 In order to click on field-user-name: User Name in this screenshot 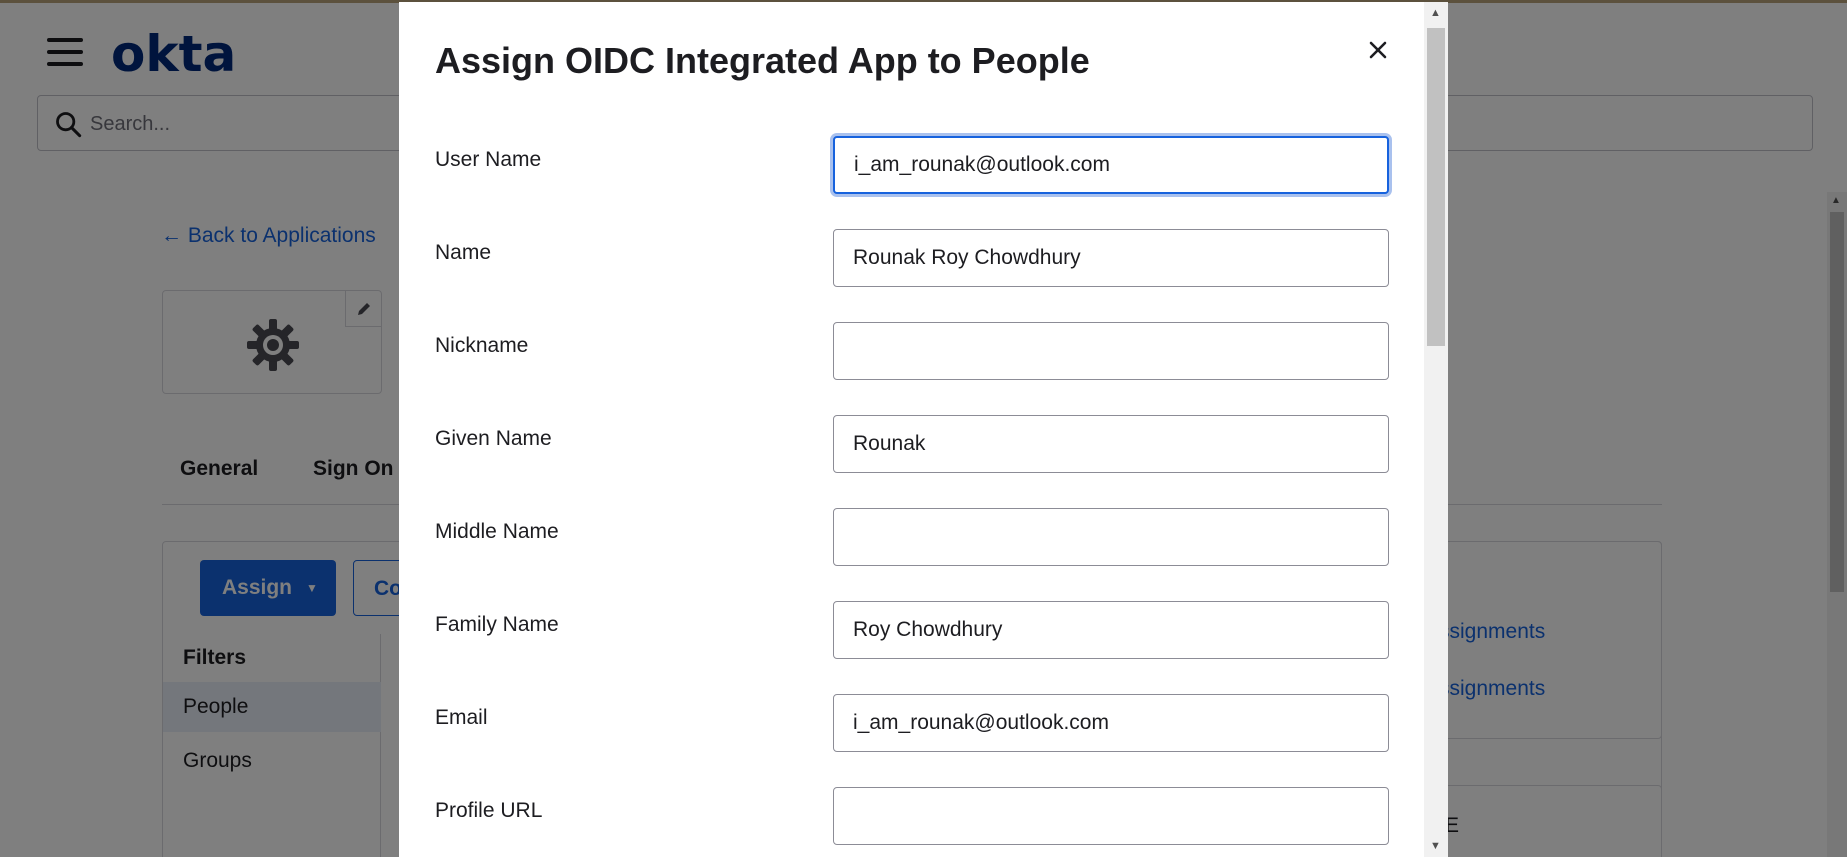, I will do `click(912, 172)`.